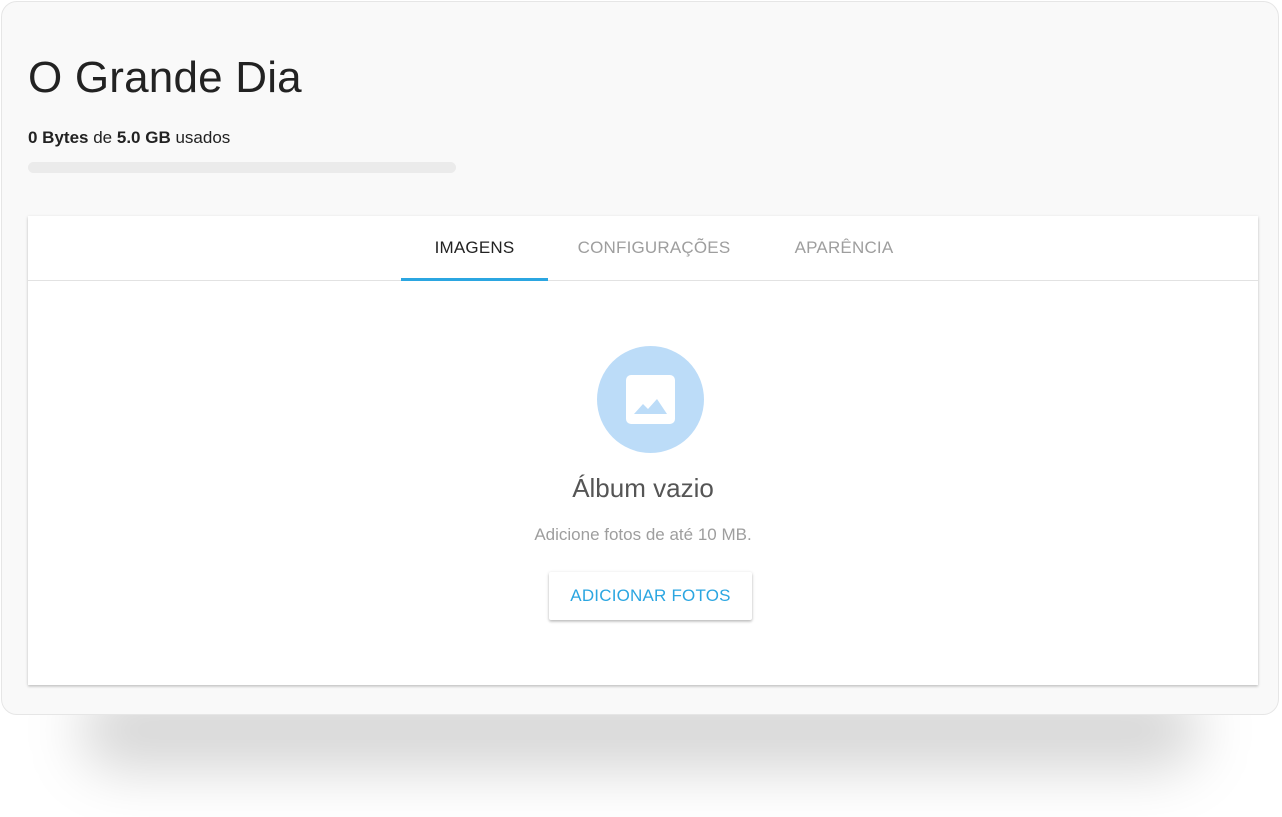 This screenshot has width=1282, height=817. I want to click on add-photos-button: ADICIONAR FOTOS, so click(650, 596).